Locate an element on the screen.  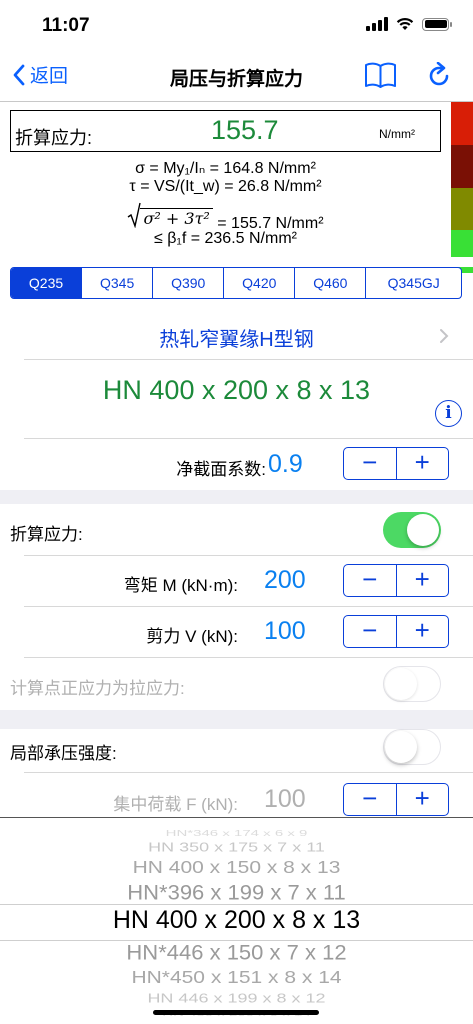
load-stepper: − + is located at coordinates (396, 799).